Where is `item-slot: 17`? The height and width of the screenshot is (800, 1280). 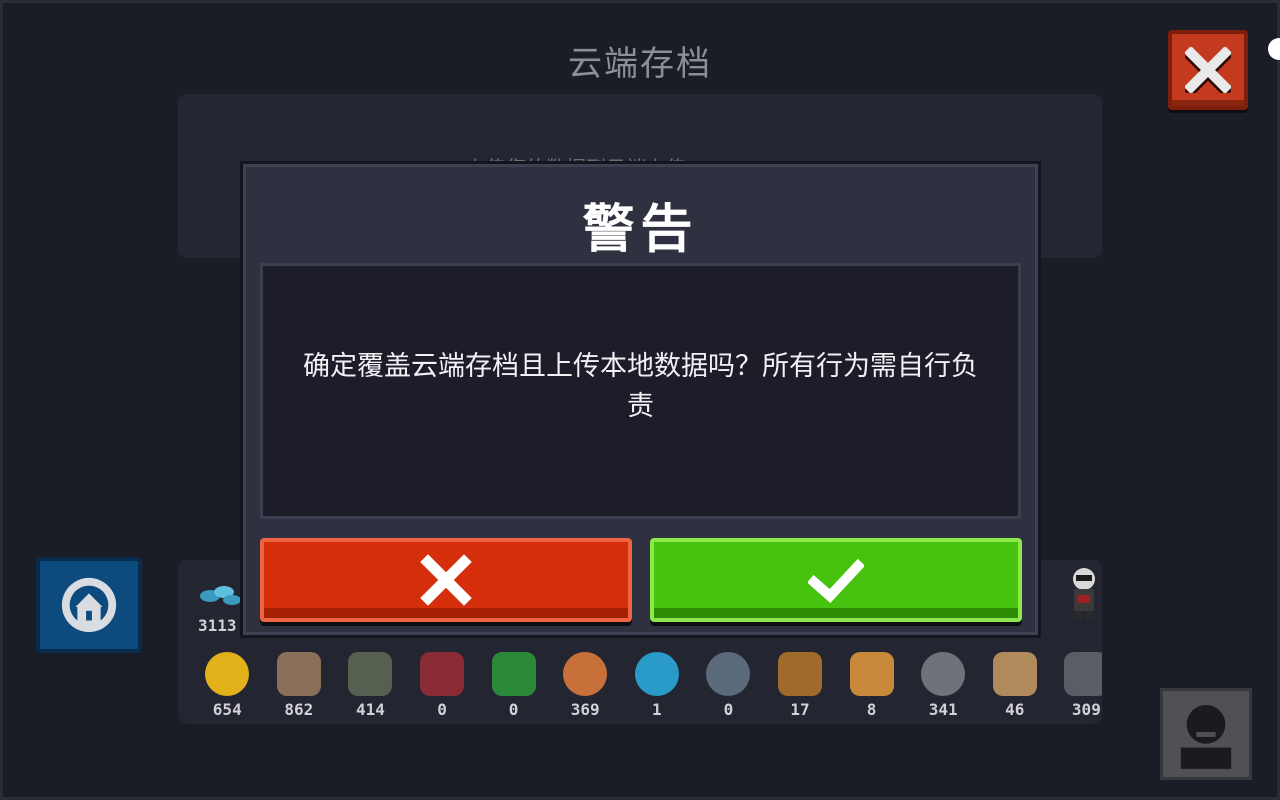 item-slot: 17 is located at coordinates (800, 685).